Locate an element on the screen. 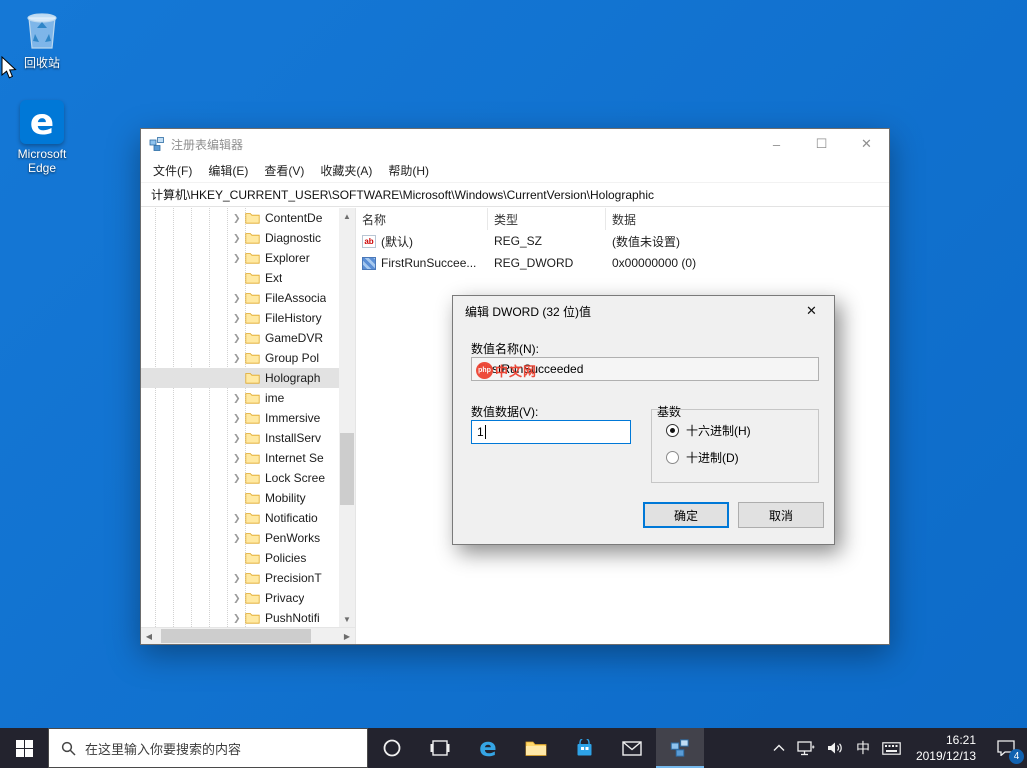  ok-button: 确定 is located at coordinates (686, 515).